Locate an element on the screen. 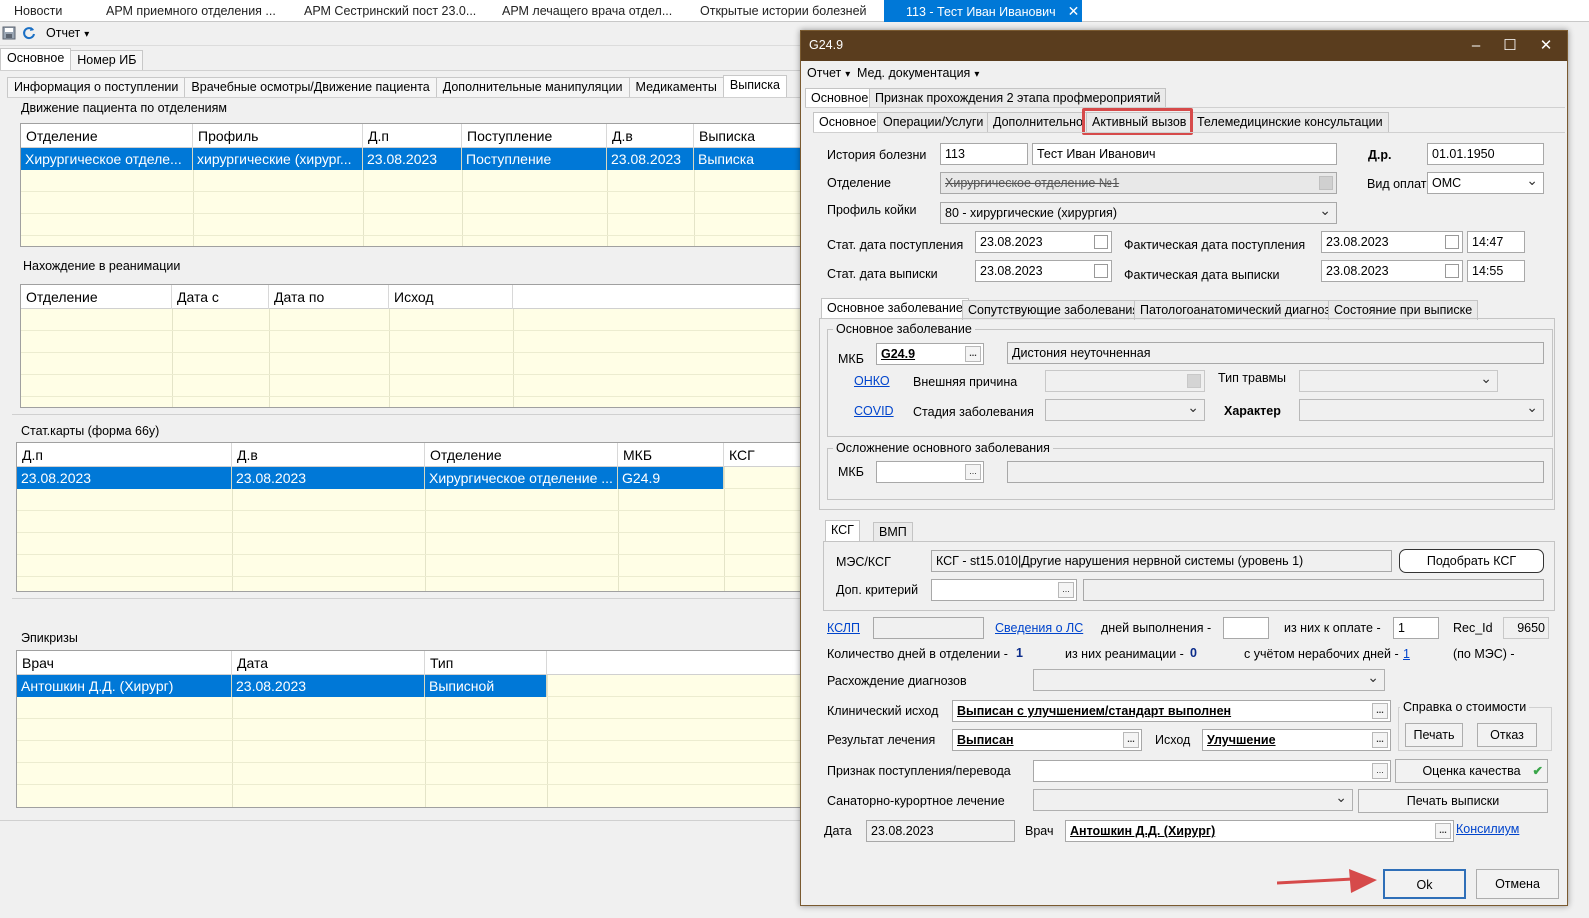 This screenshot has width=1589, height=918. stat-discharge-date-field: 23.08.2023 is located at coordinates (1043, 271).